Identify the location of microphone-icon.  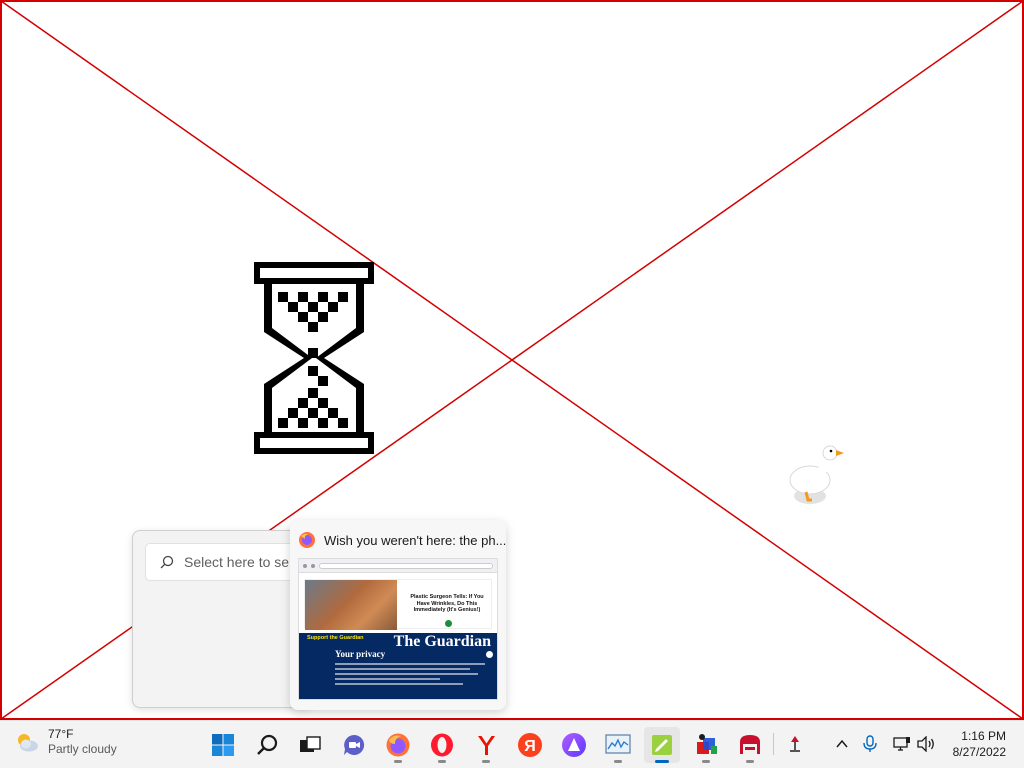
(870, 743).